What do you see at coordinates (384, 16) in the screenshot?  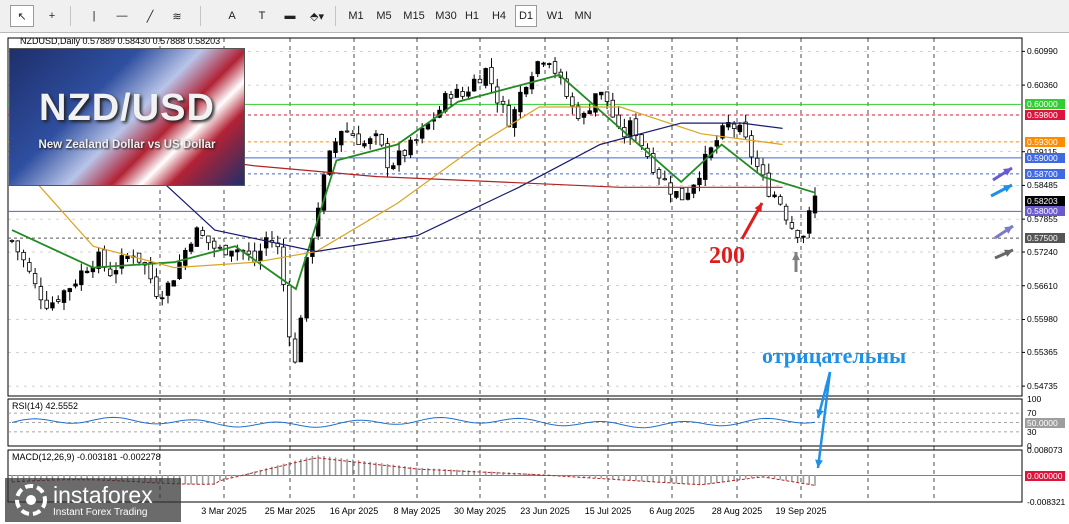 I see `timeframe-m5: M5` at bounding box center [384, 16].